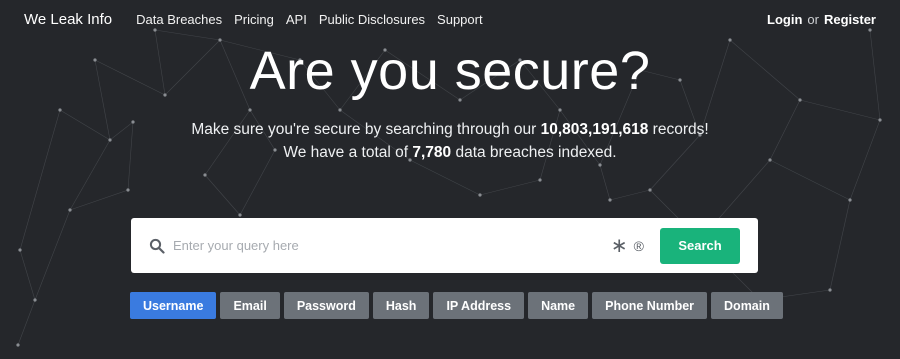  I want to click on tab-name: Name, so click(558, 305).